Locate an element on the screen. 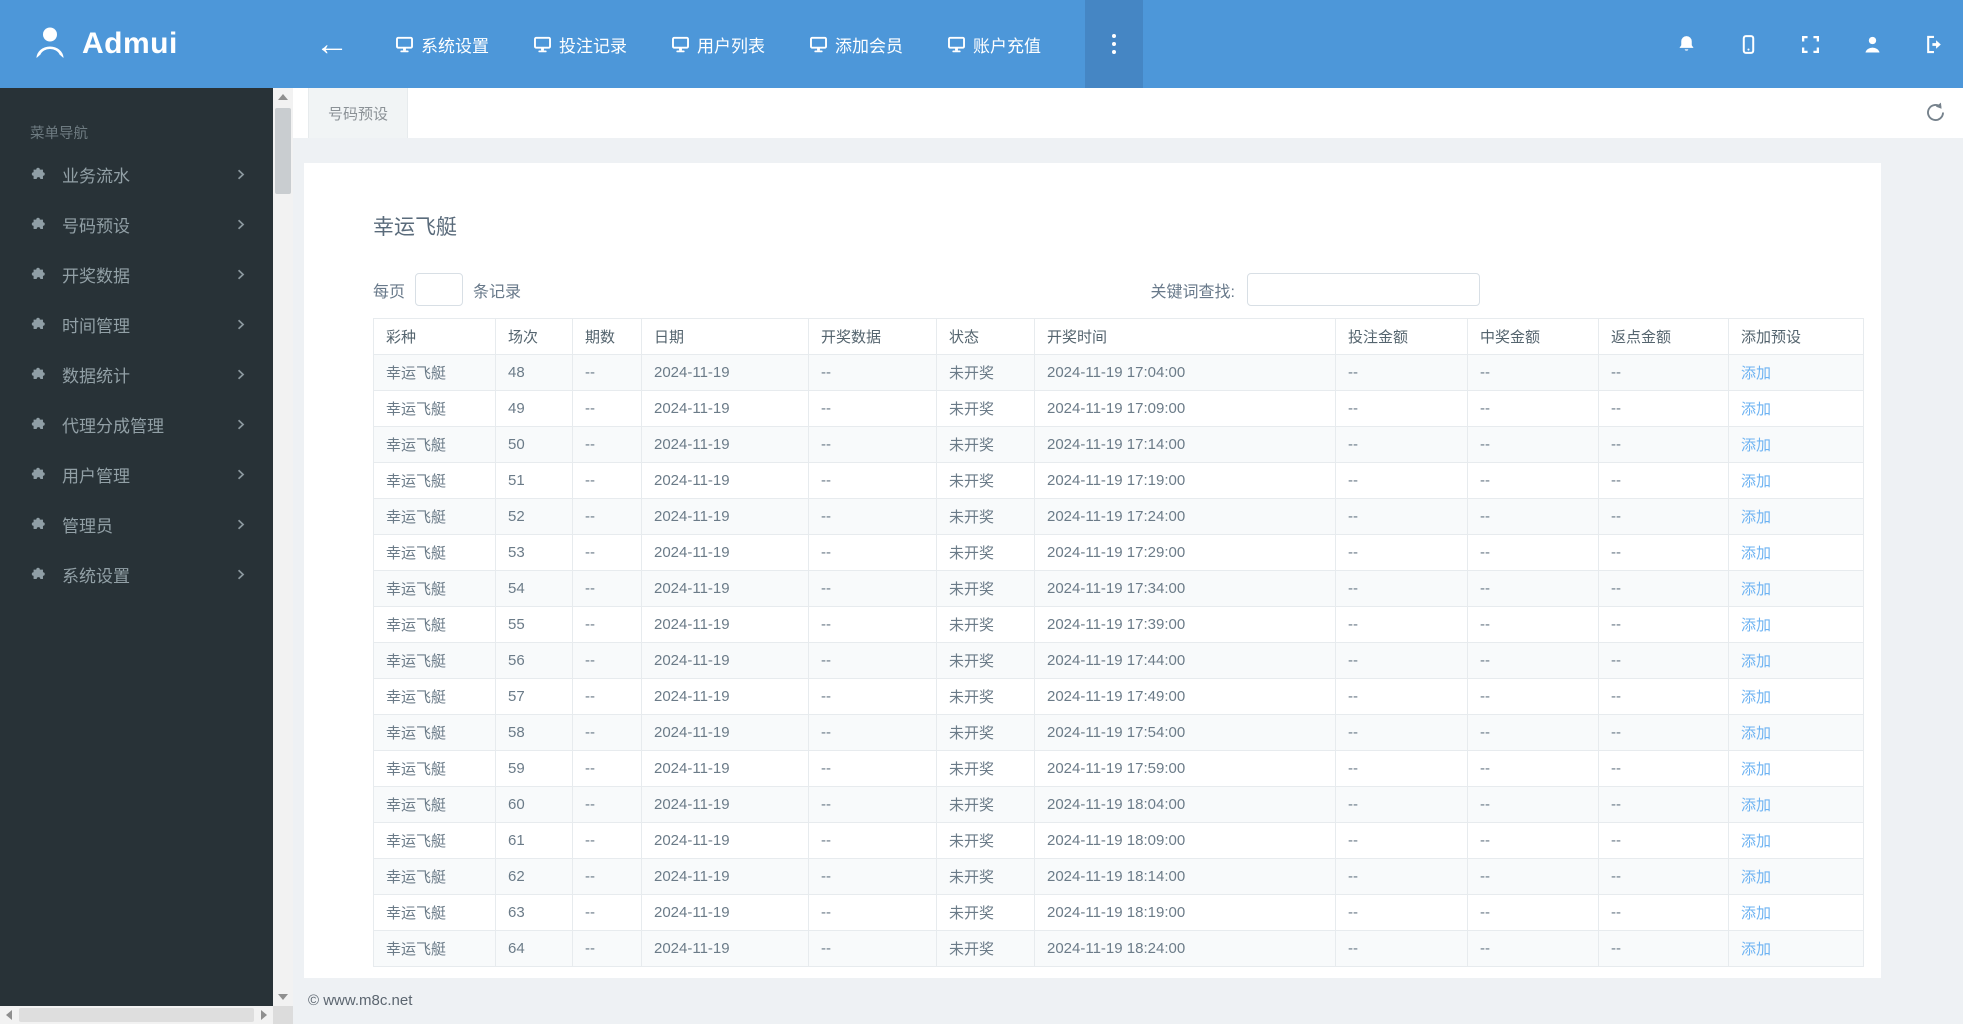 This screenshot has height=1024, width=1963. tab-number-preset: 号码预设 is located at coordinates (358, 113).